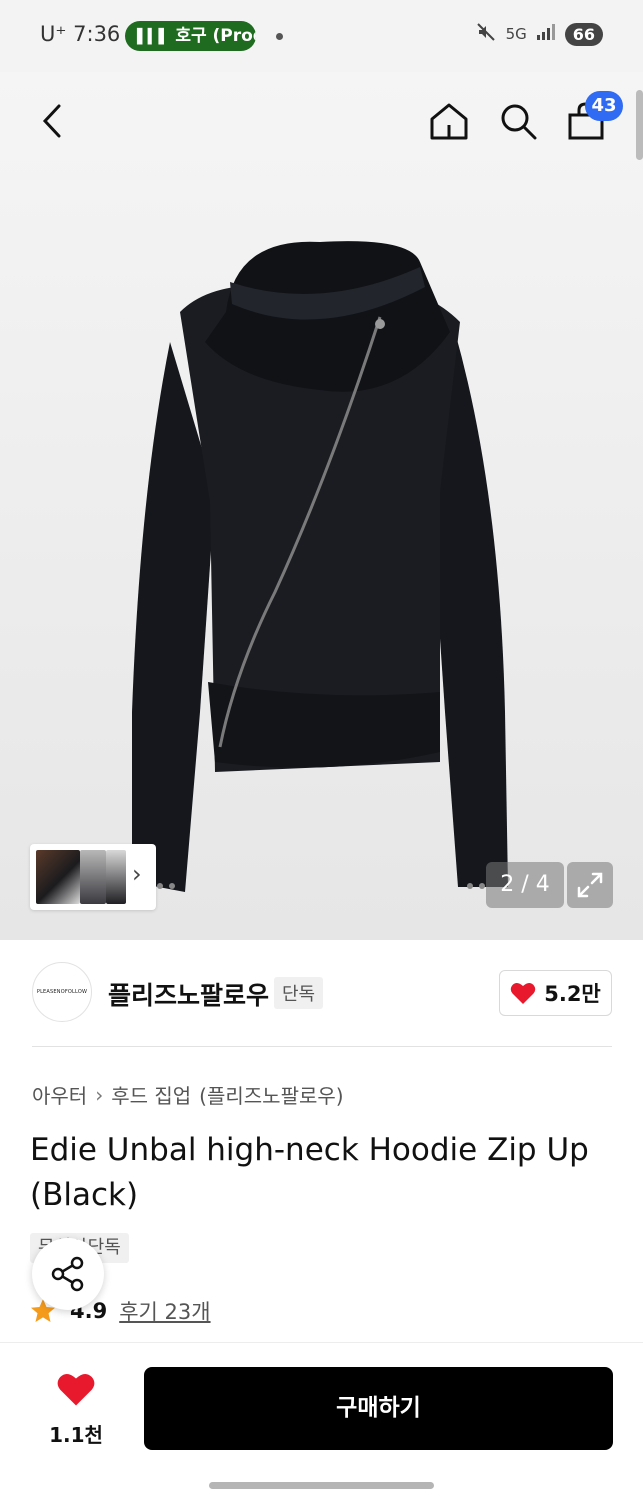 The height and width of the screenshot is (1500, 643). Describe the element at coordinates (639, 125) in the screenshot. I see `scroll-indicator` at that location.